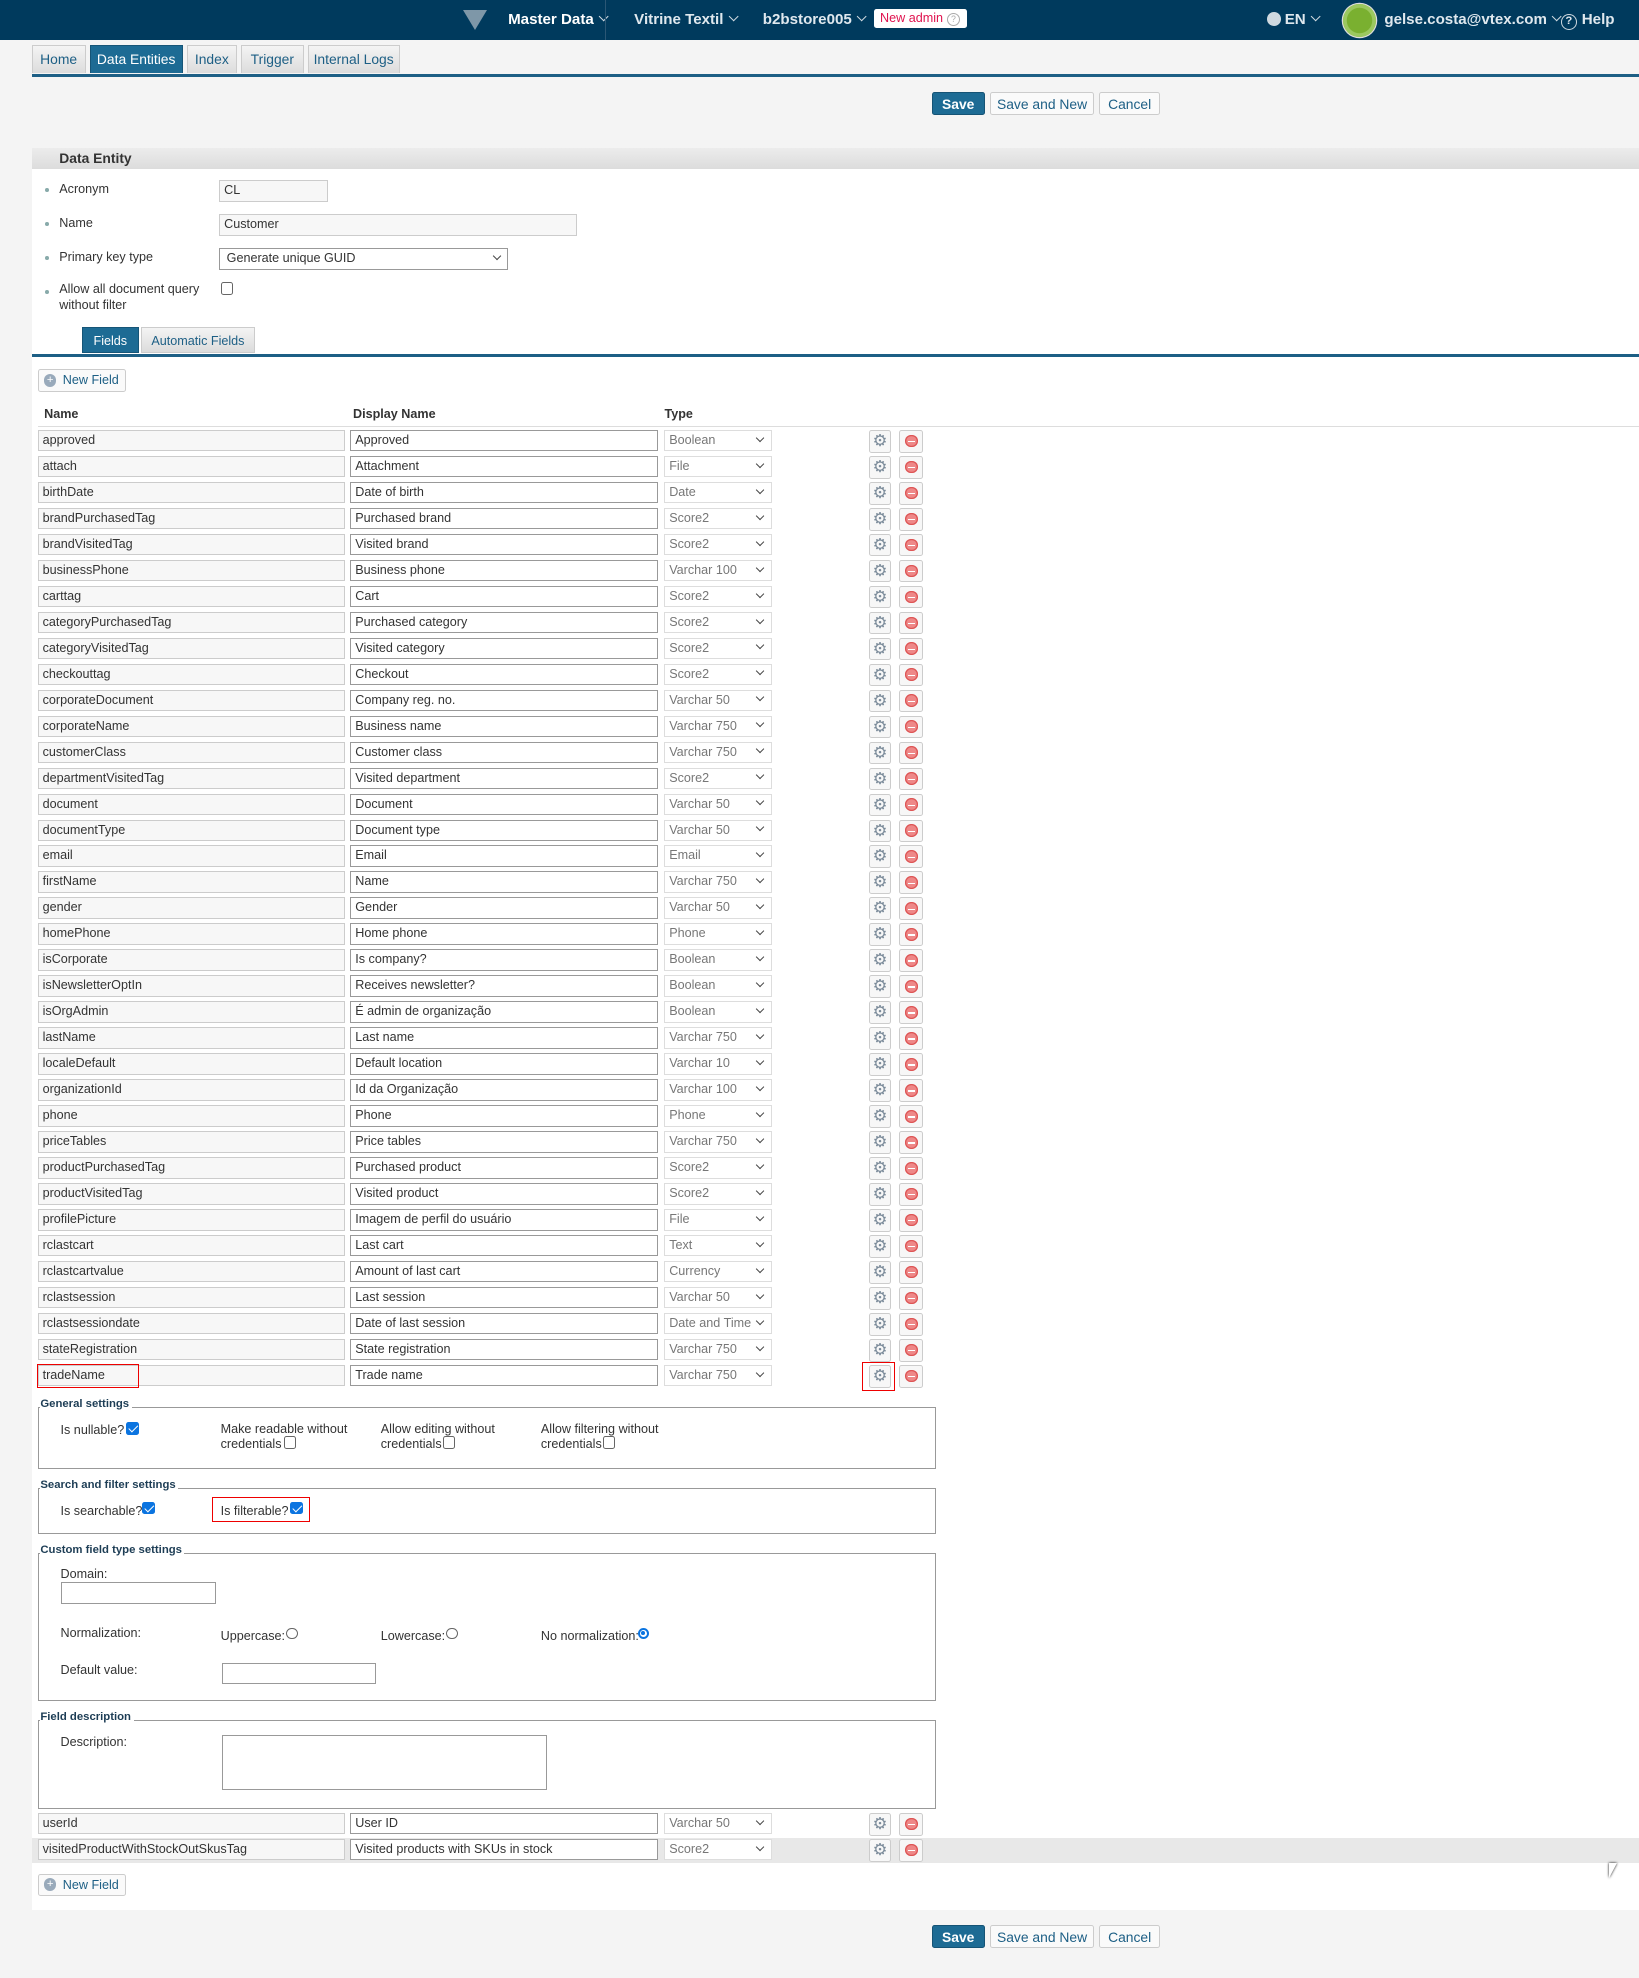 Image resolution: width=1639 pixels, height=1978 pixels. I want to click on field-display-name-input: Email, so click(504, 856).